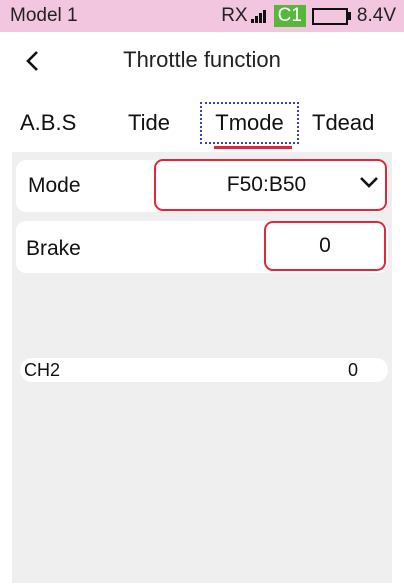  What do you see at coordinates (48, 123) in the screenshot?
I see `tab-abs: A.B.S` at bounding box center [48, 123].